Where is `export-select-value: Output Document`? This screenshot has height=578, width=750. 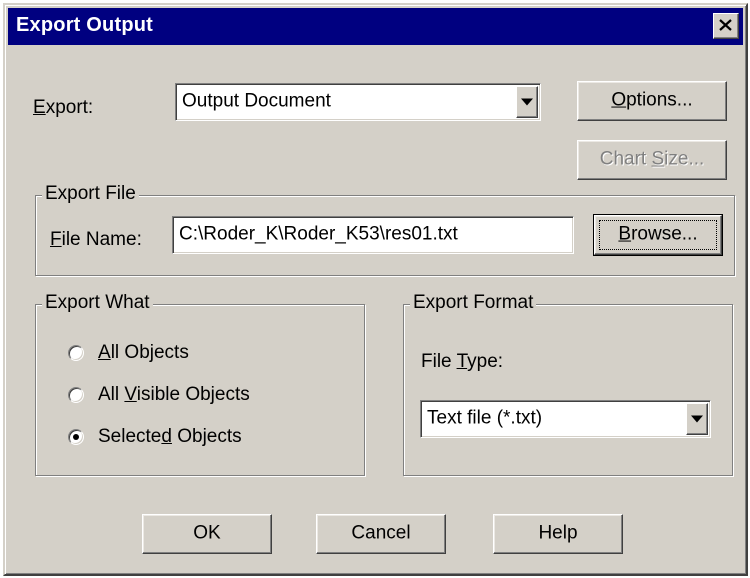 export-select-value: Output Document is located at coordinates (256, 101).